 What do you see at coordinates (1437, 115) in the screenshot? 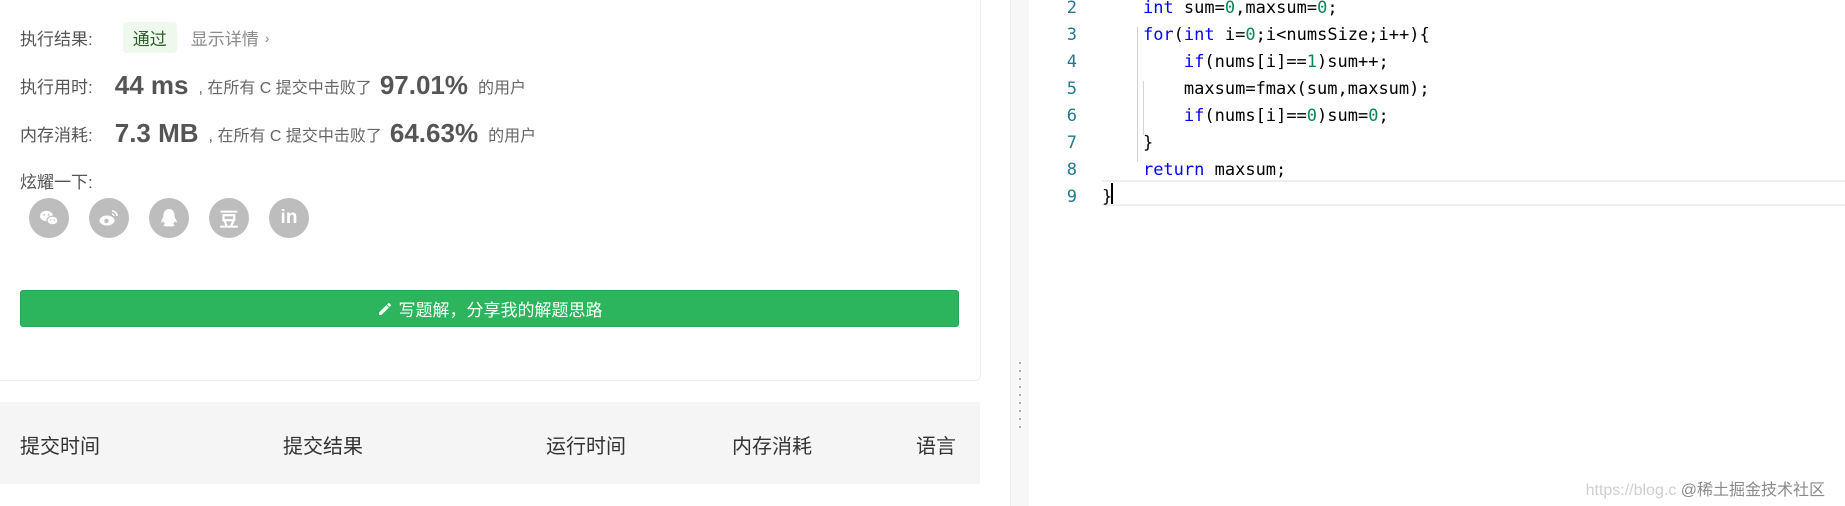
I see `code-line: 6 if(nums[i]==0)sum=0;` at bounding box center [1437, 115].